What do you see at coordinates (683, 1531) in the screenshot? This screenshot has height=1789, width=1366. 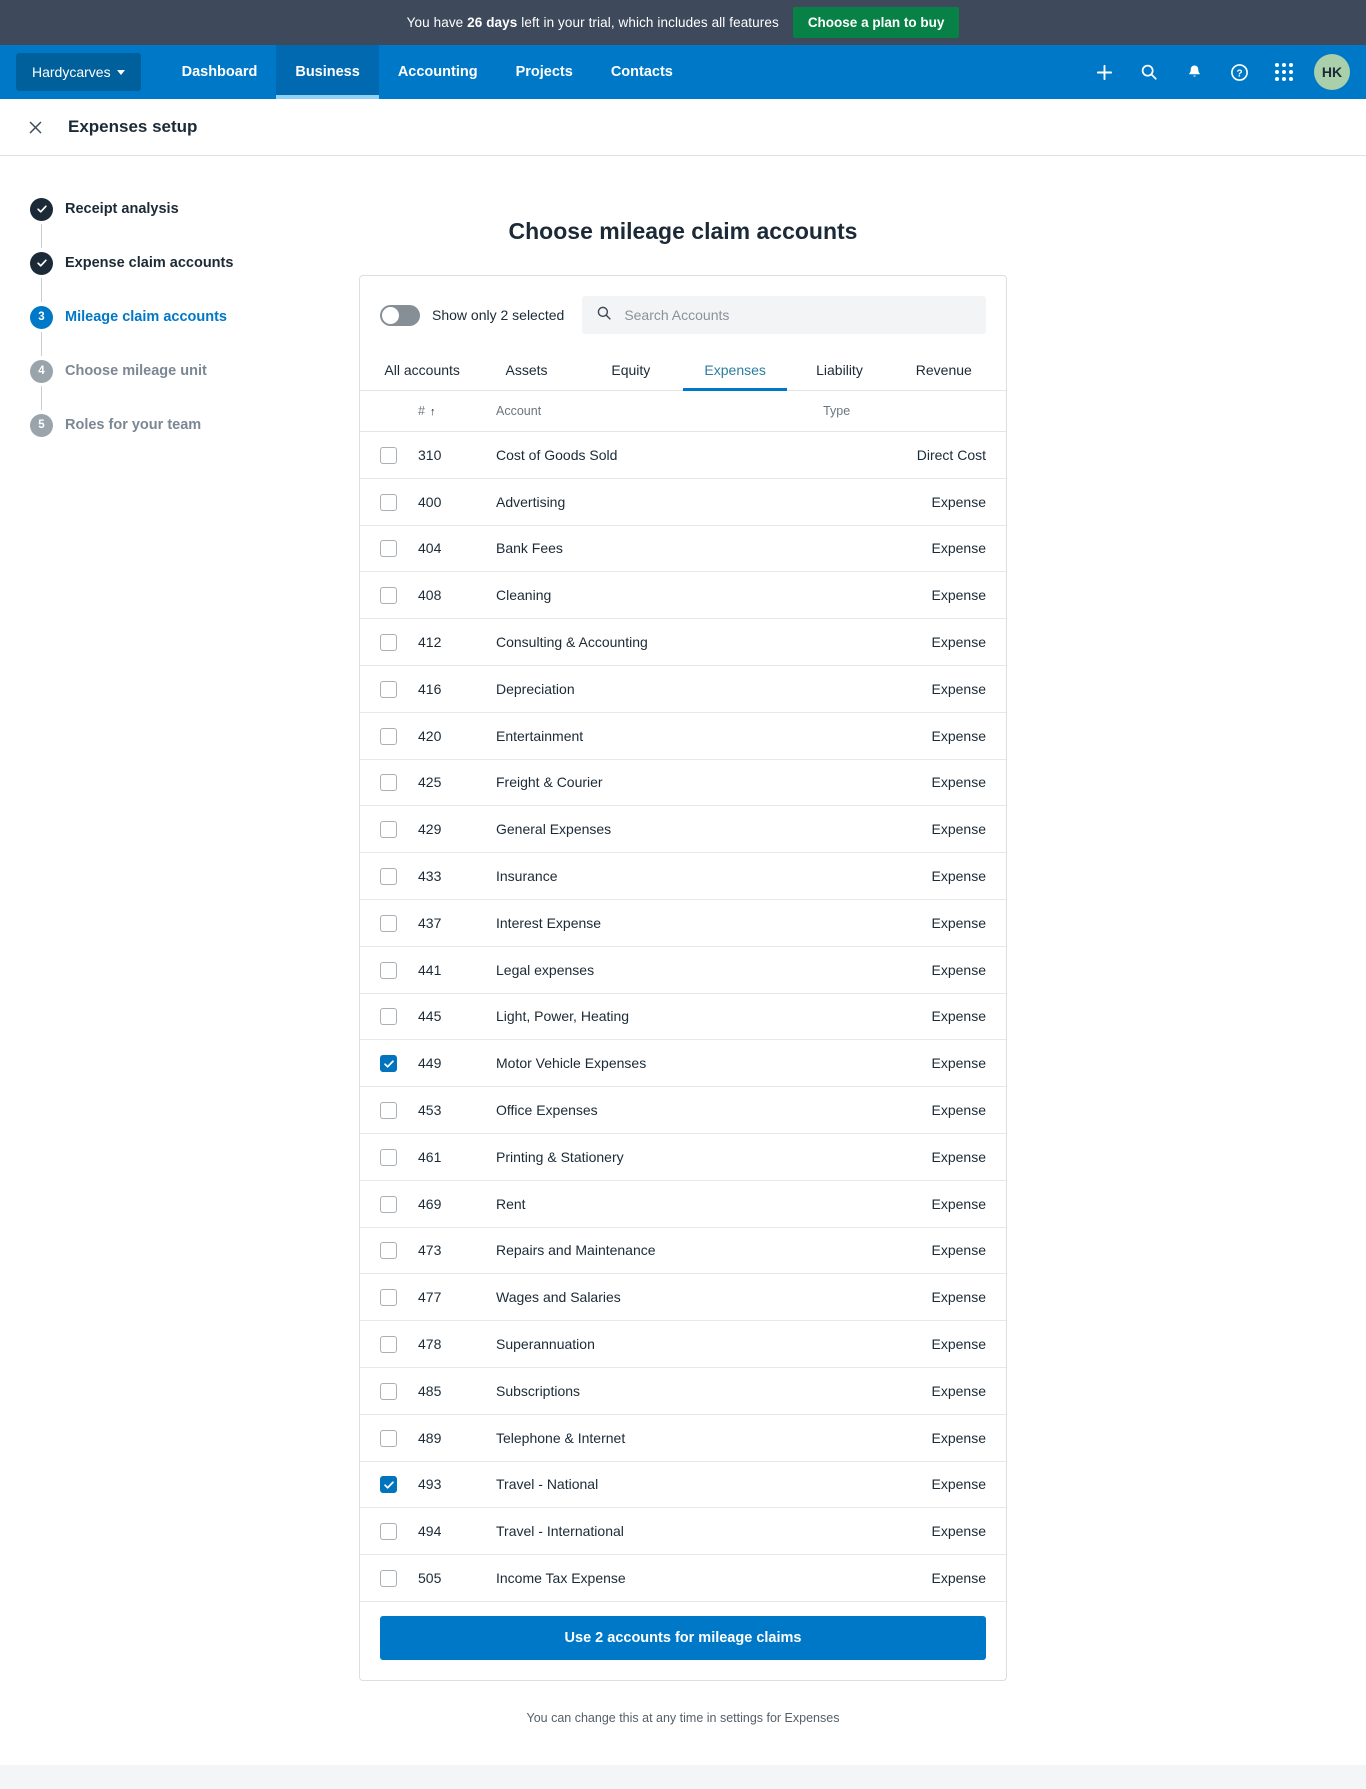 I see `table-row: 494 Travel - International Expense` at bounding box center [683, 1531].